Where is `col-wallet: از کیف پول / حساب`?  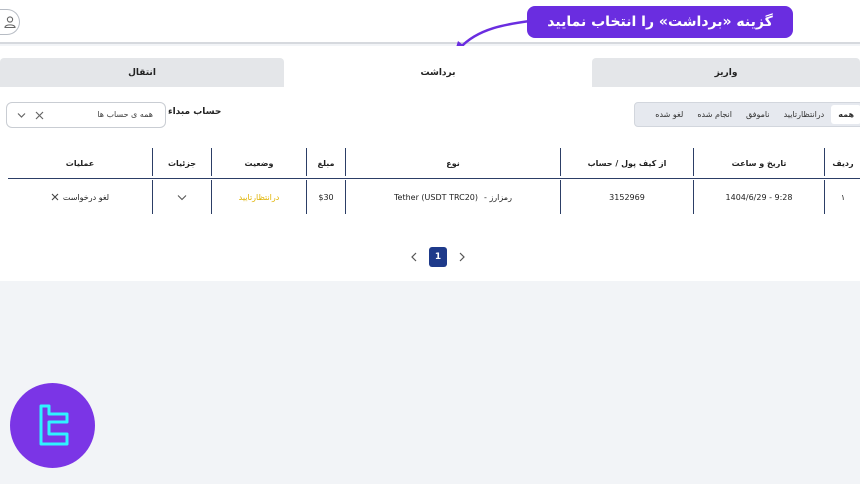
col-wallet: از کیف پول / حساب is located at coordinates (627, 163).